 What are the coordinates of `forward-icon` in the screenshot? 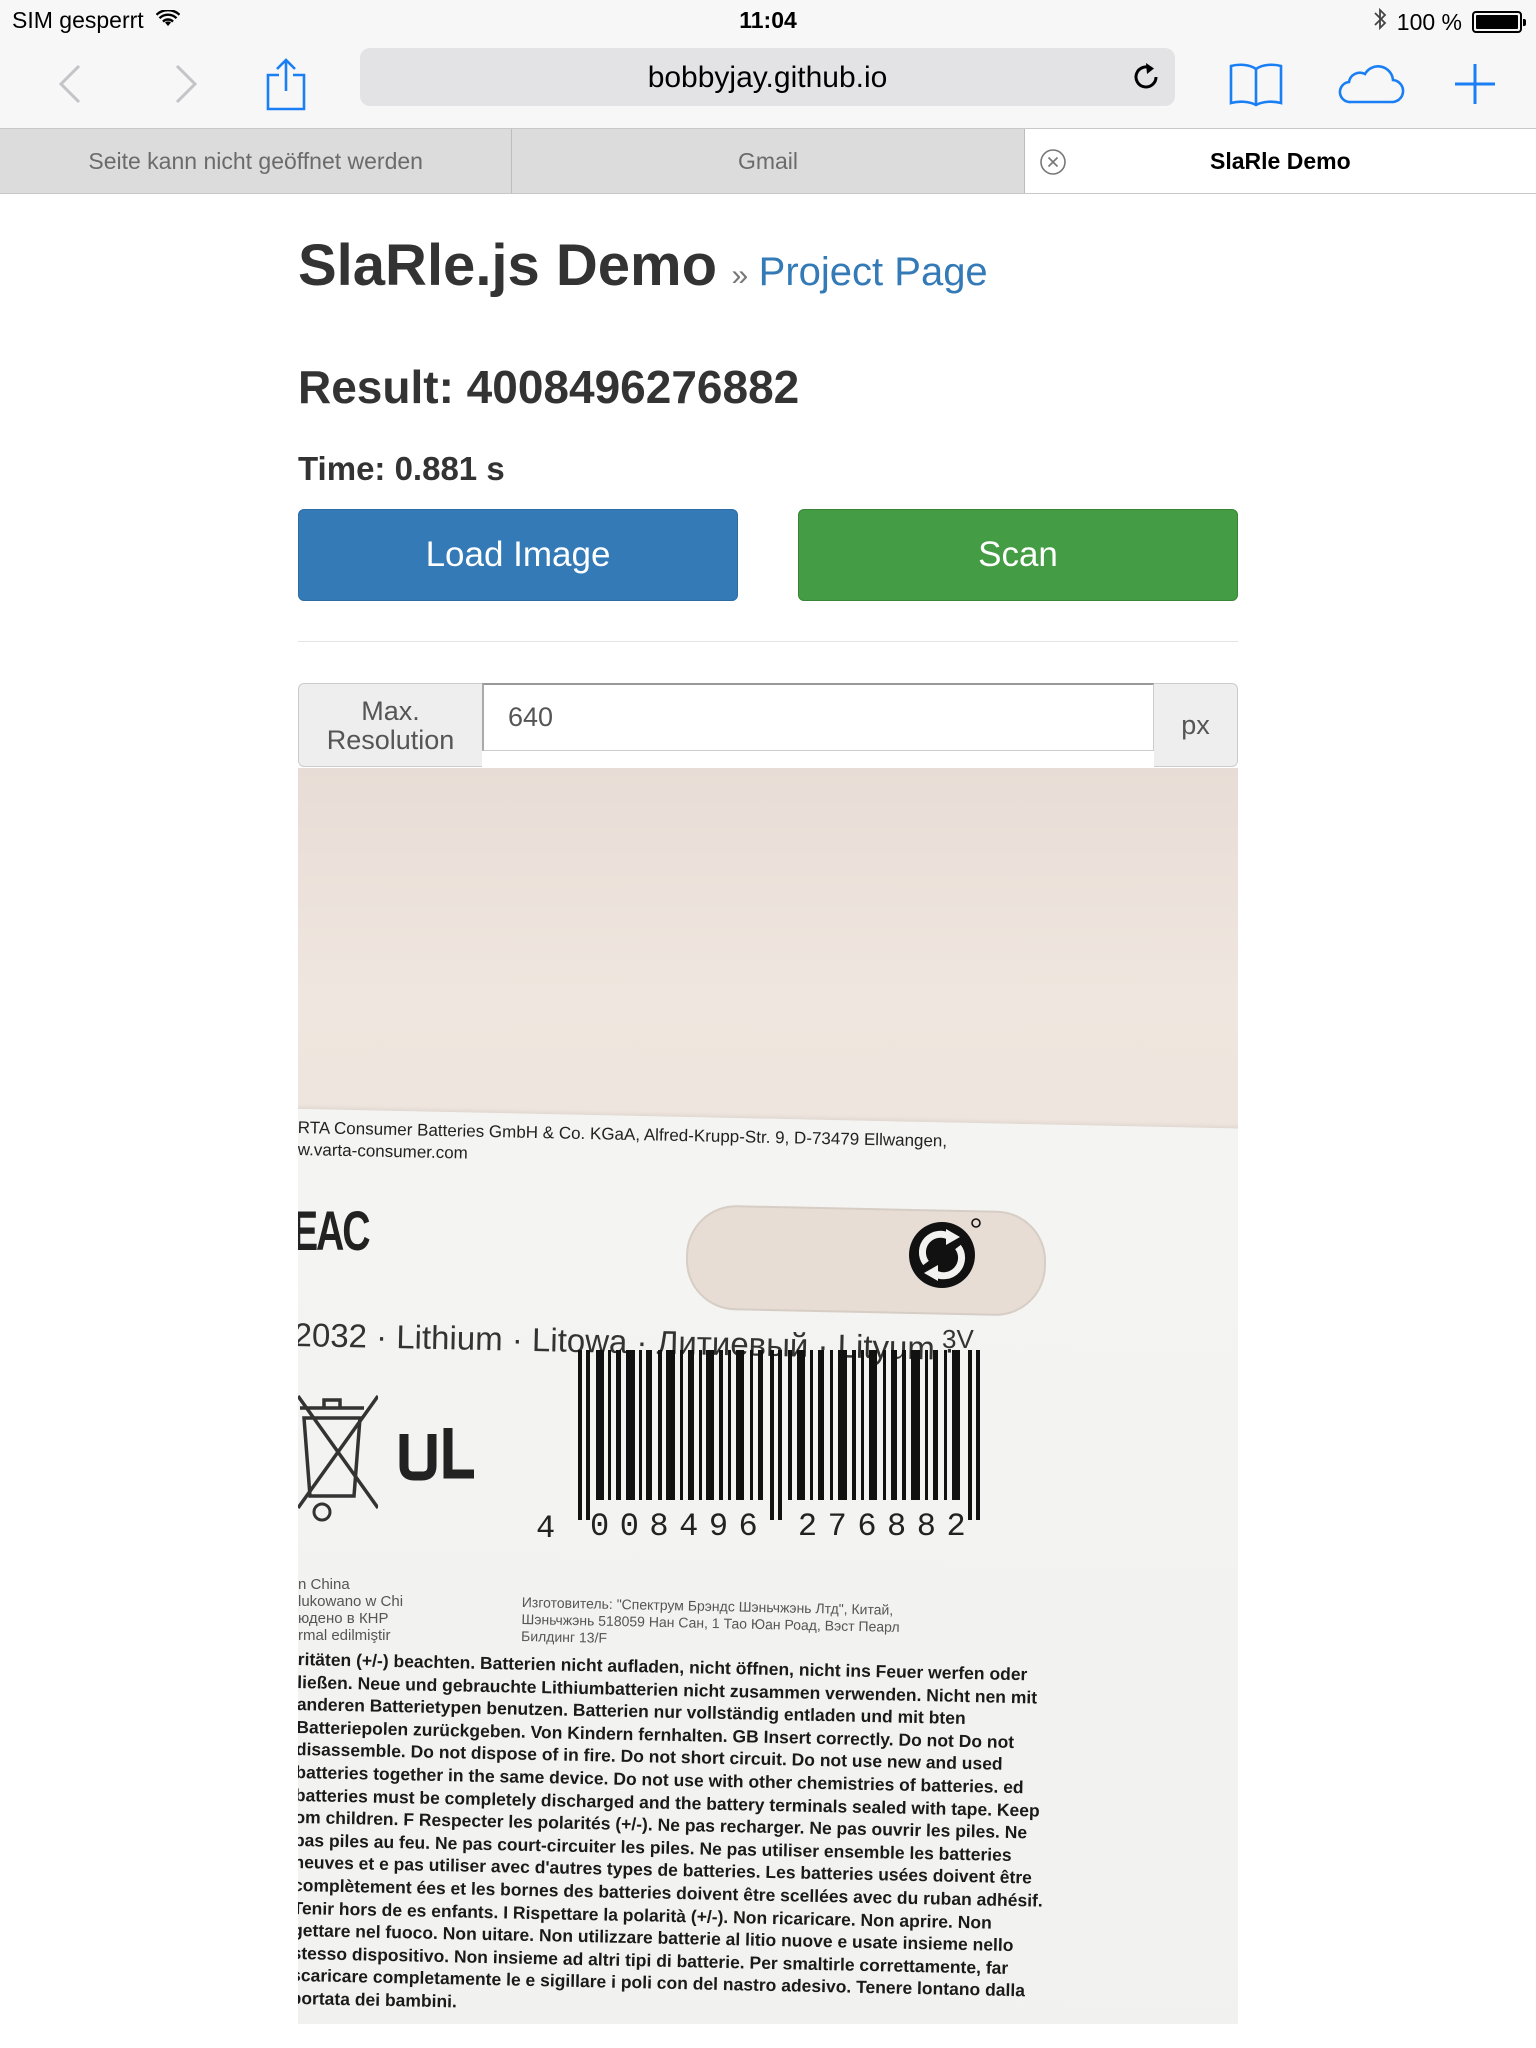 It's located at (186, 84).